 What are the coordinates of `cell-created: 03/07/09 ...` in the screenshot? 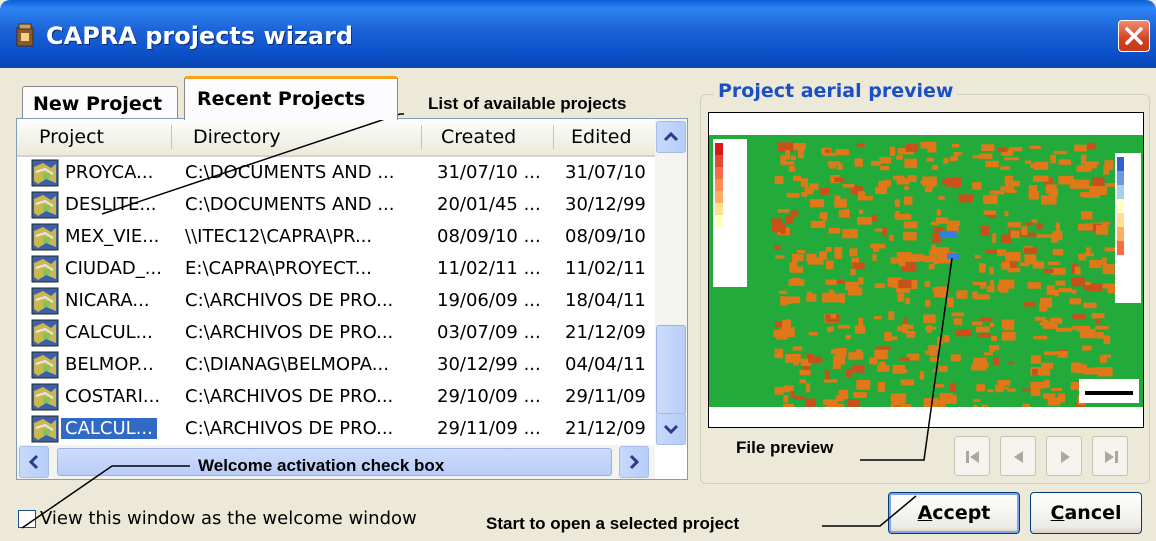 It's located at (489, 332).